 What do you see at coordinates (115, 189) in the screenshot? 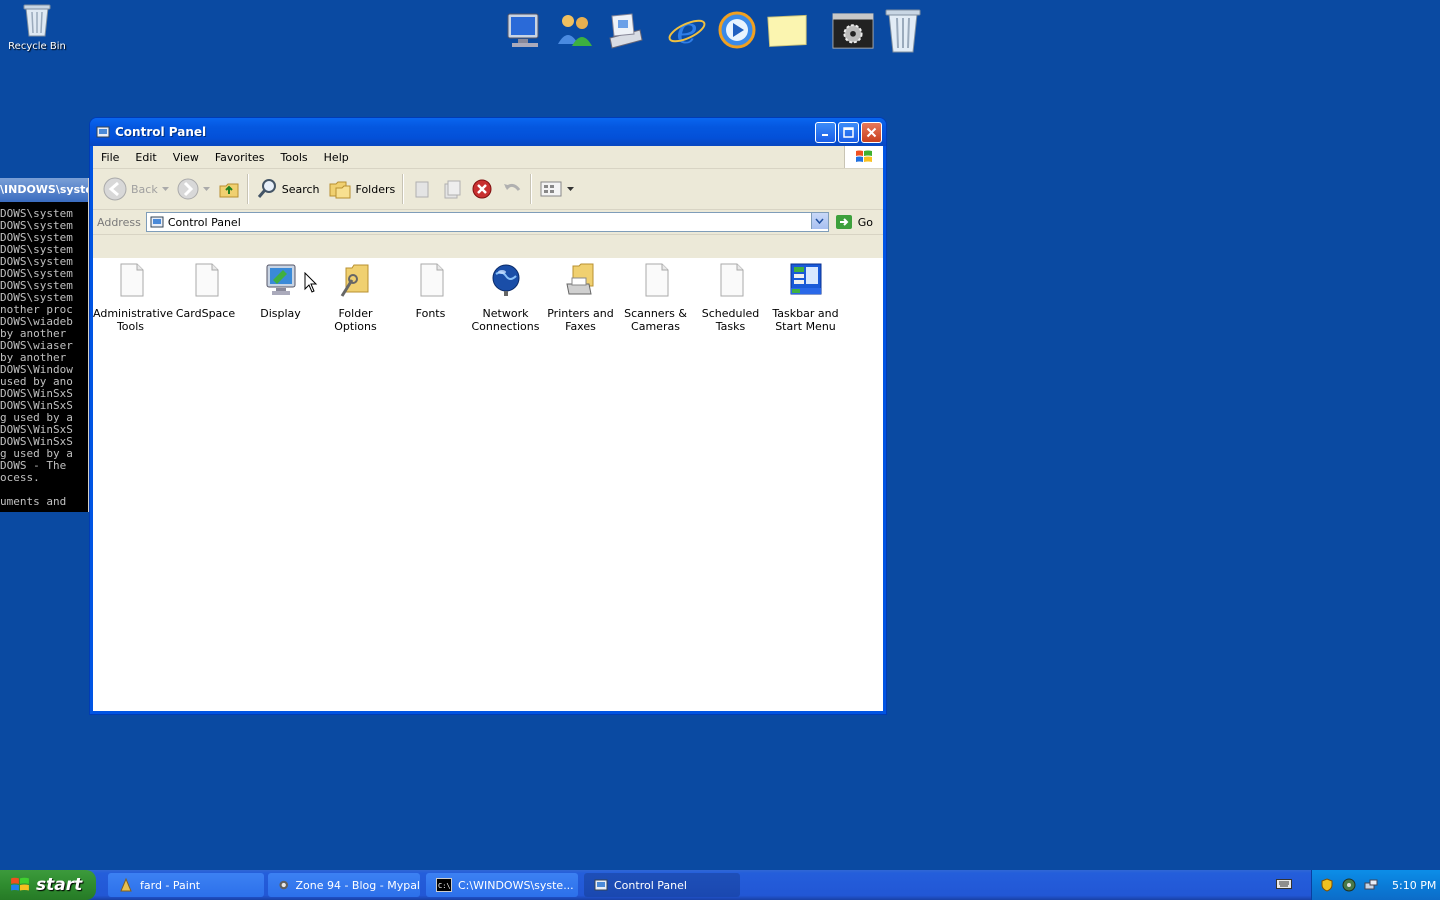
I see `back-arrow-icon` at bounding box center [115, 189].